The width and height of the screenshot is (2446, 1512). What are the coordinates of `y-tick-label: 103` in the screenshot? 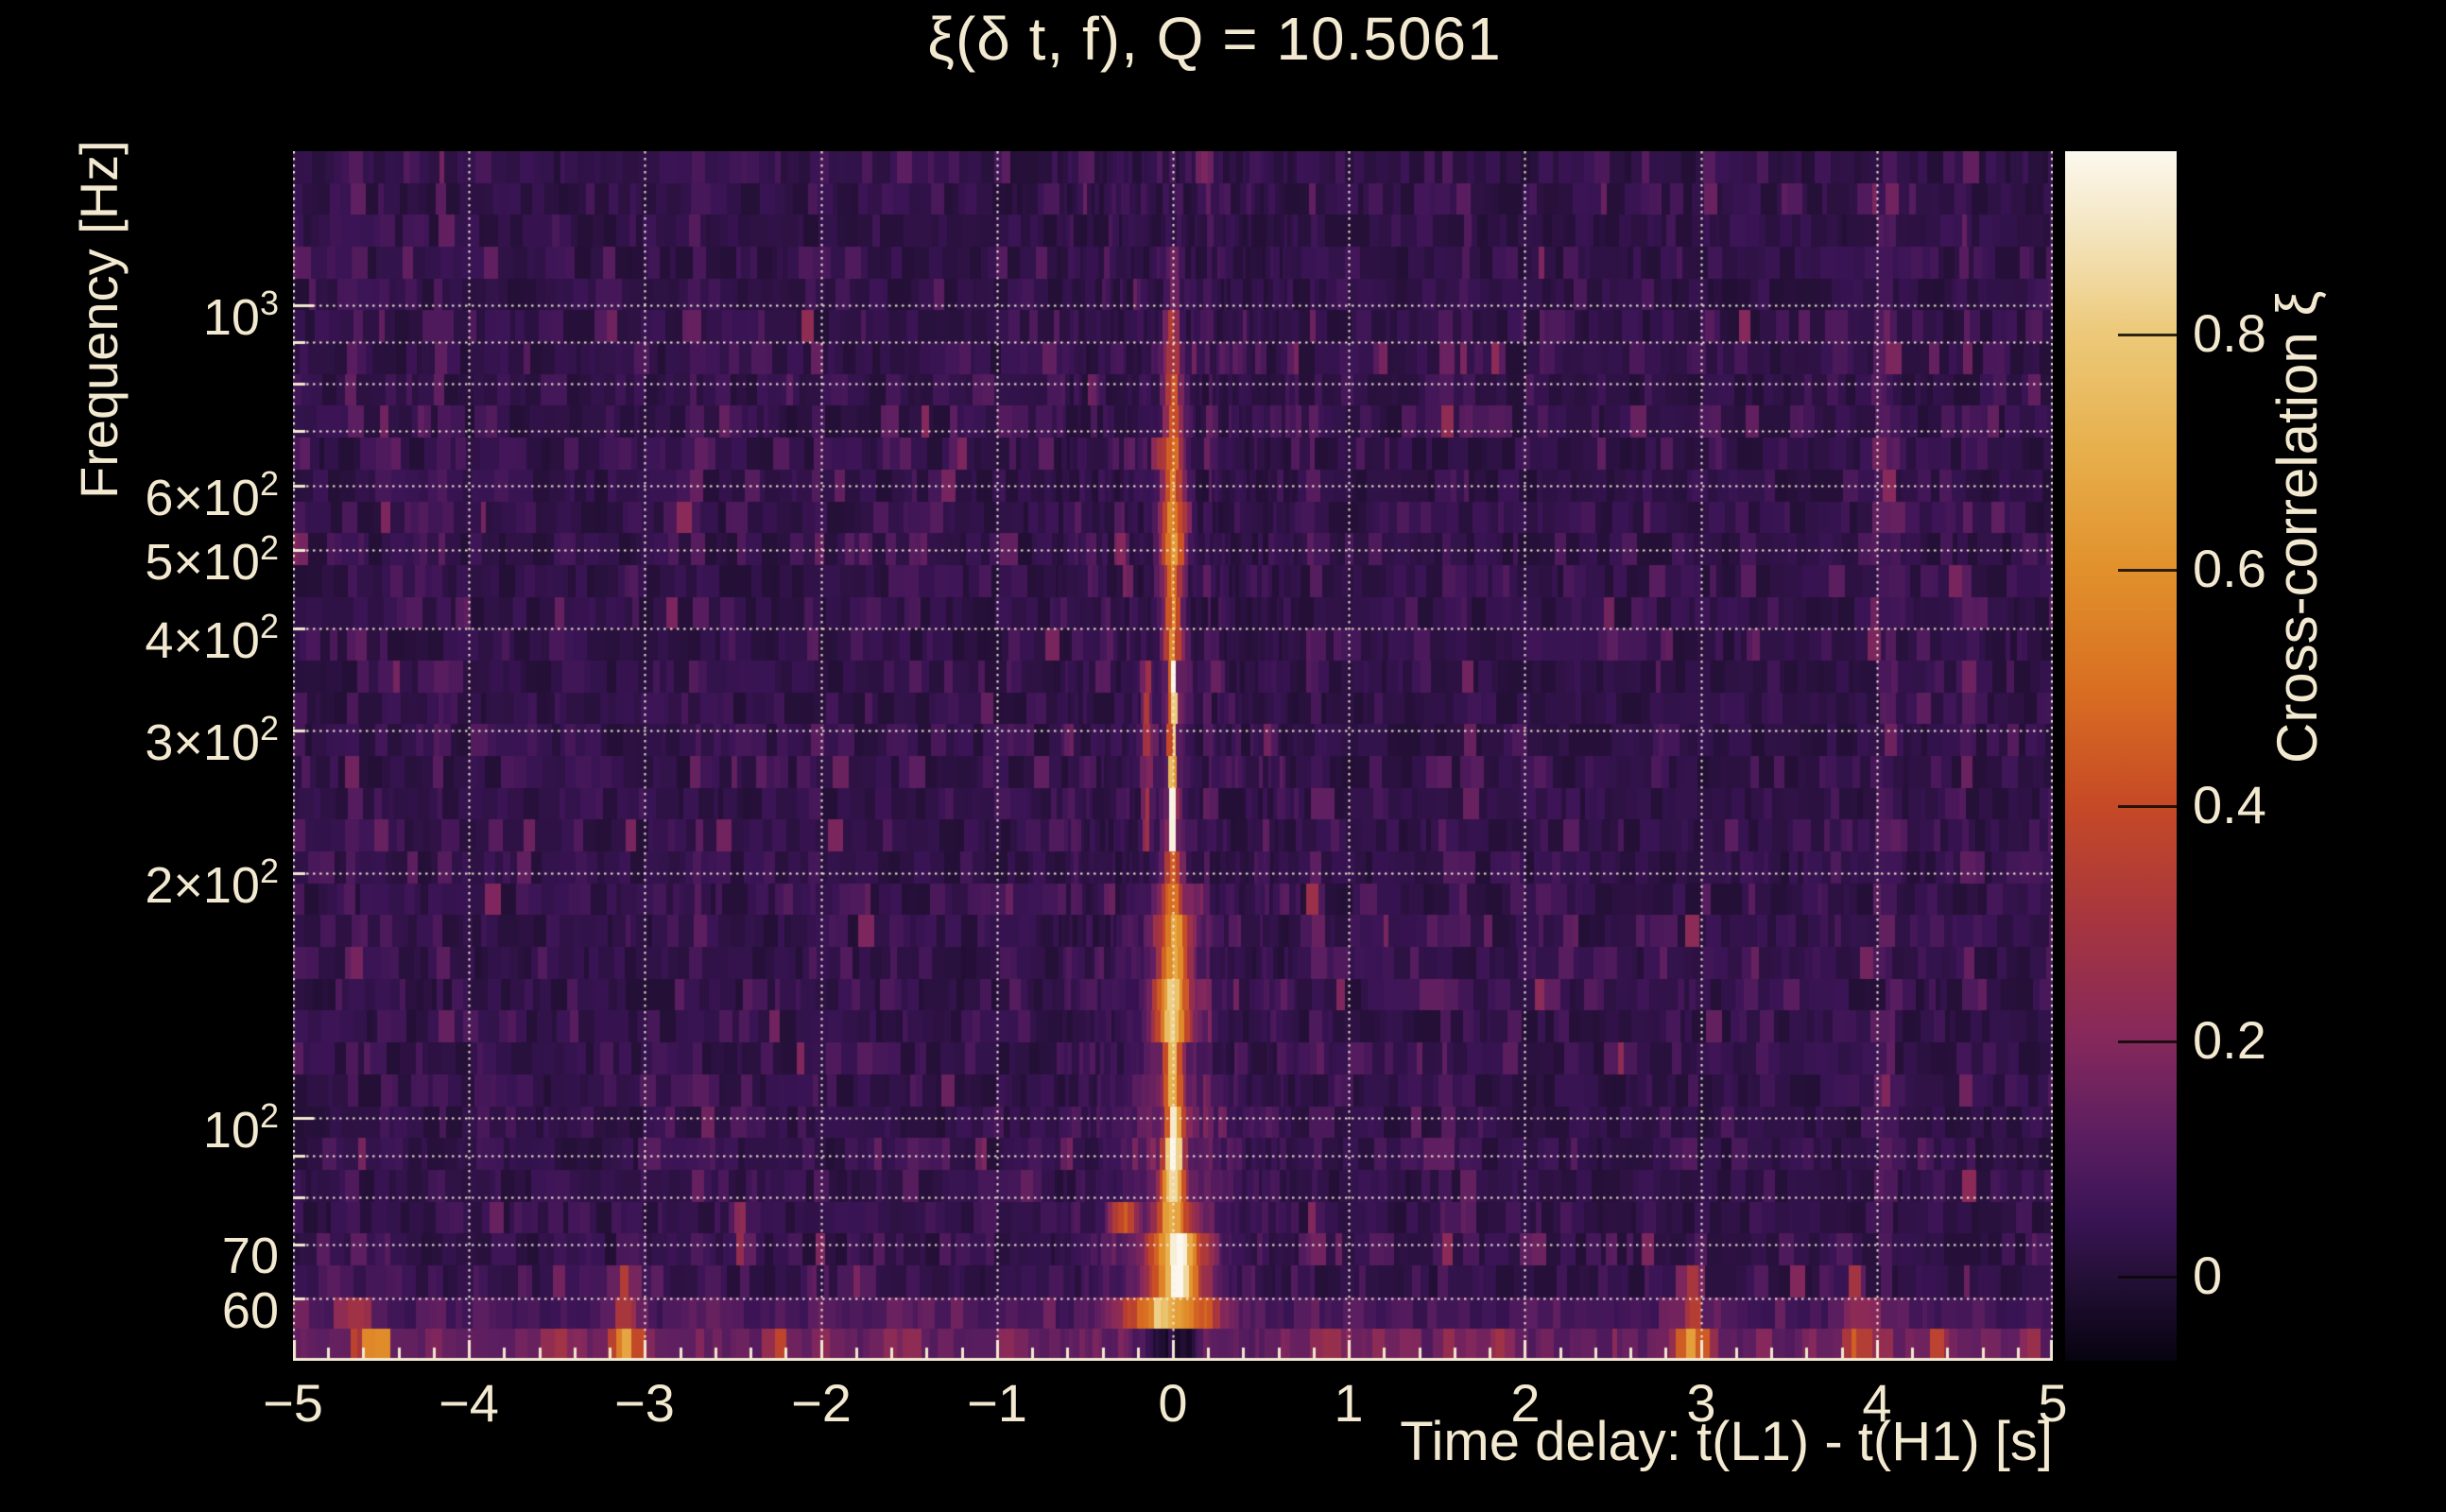 It's located at (241, 315).